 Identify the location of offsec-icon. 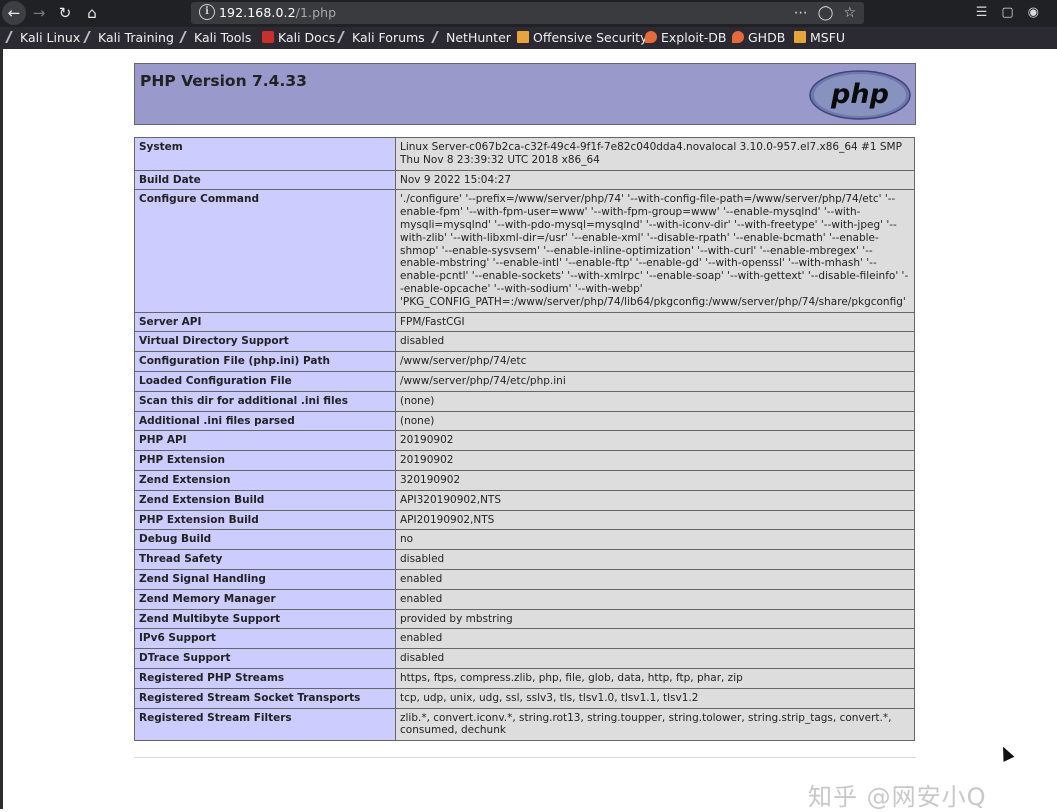
(523, 37).